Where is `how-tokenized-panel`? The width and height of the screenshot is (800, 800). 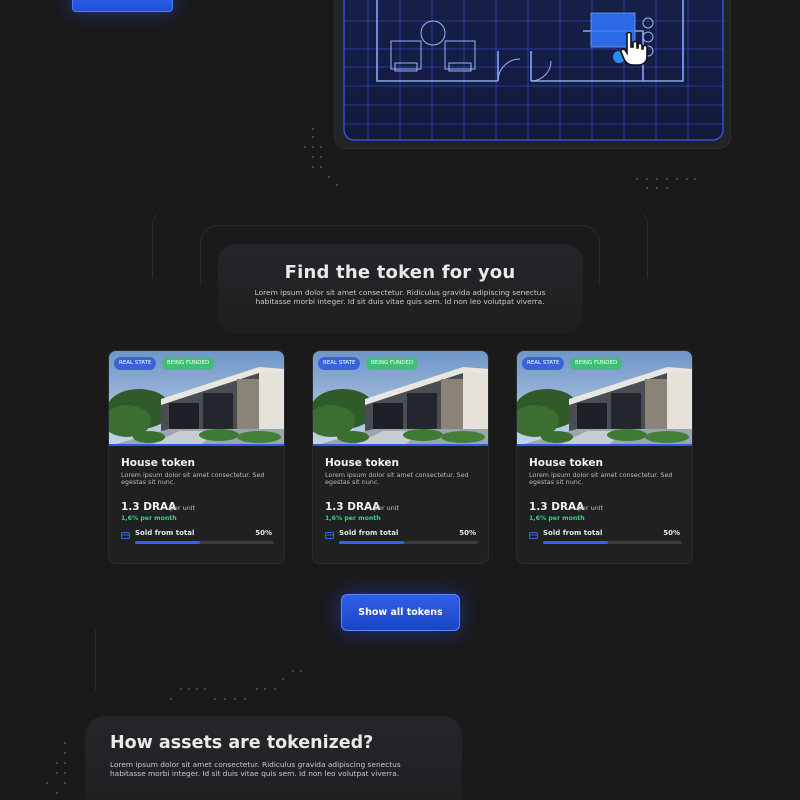
how-tokenized-panel is located at coordinates (273, 758).